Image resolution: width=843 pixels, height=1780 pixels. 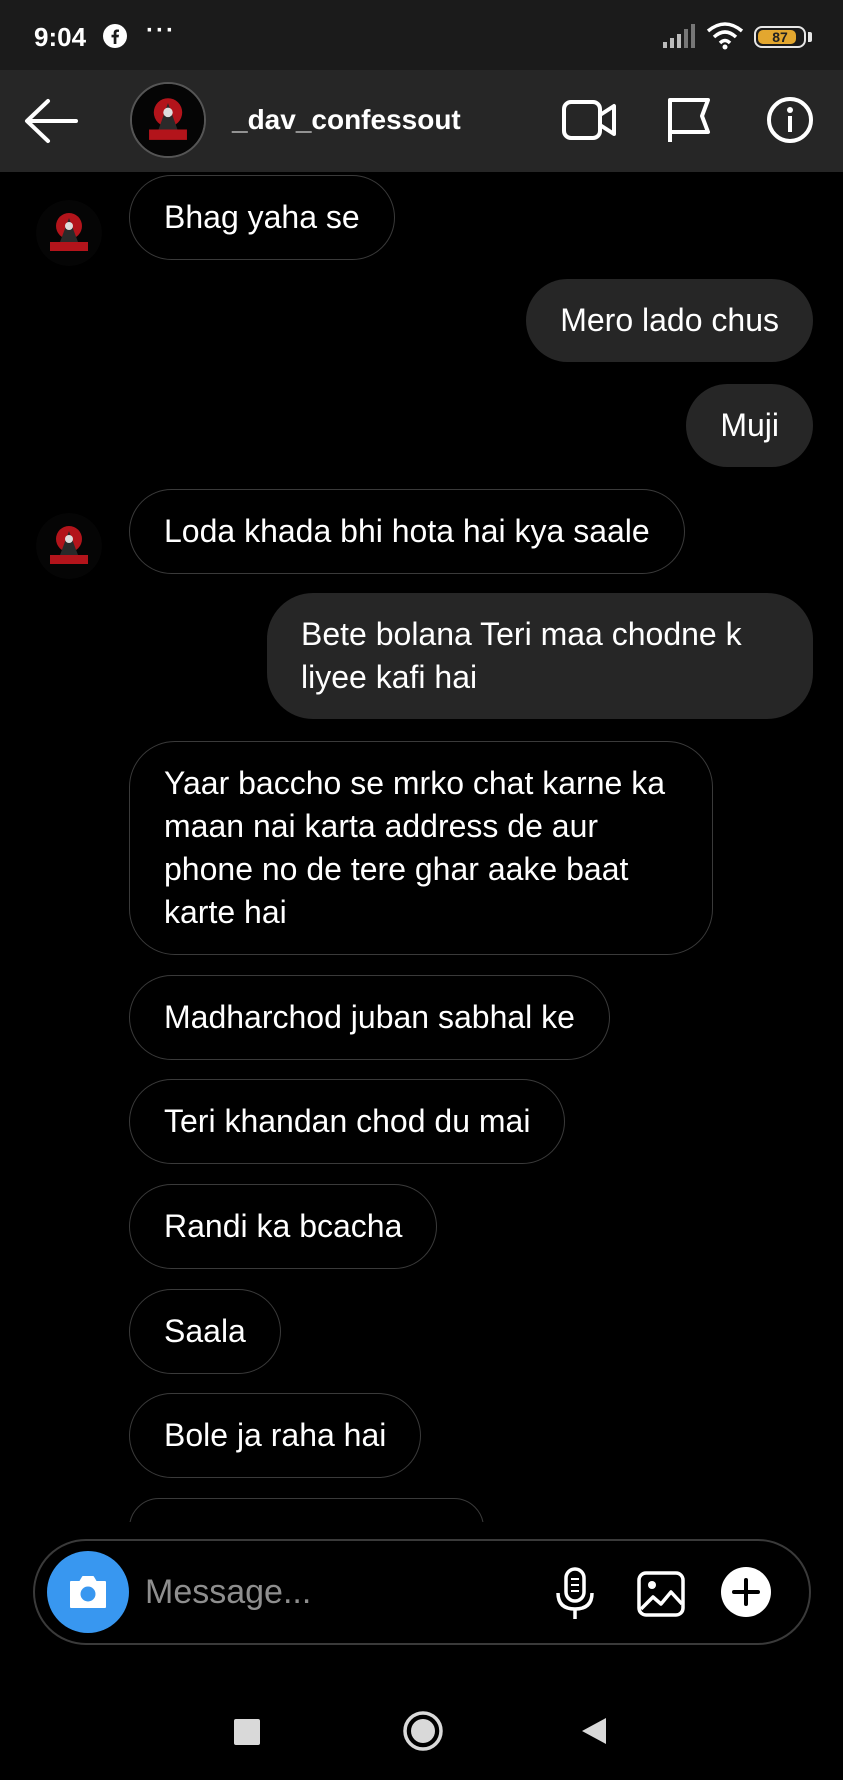 What do you see at coordinates (115, 36) in the screenshot?
I see `facebook-notification-icon` at bounding box center [115, 36].